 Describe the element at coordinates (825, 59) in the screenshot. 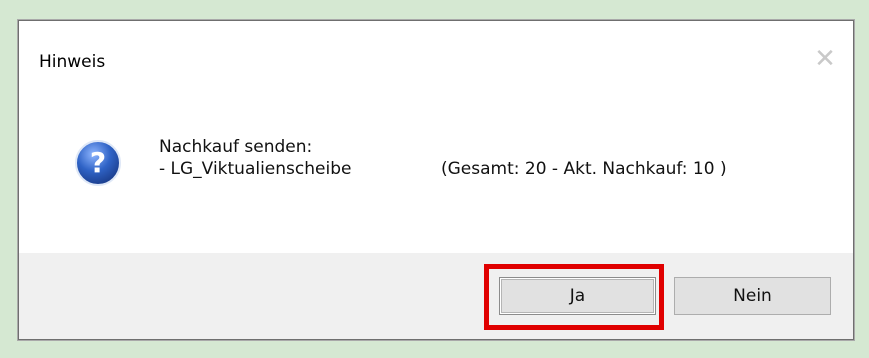

I see `close-icon: ✕` at that location.